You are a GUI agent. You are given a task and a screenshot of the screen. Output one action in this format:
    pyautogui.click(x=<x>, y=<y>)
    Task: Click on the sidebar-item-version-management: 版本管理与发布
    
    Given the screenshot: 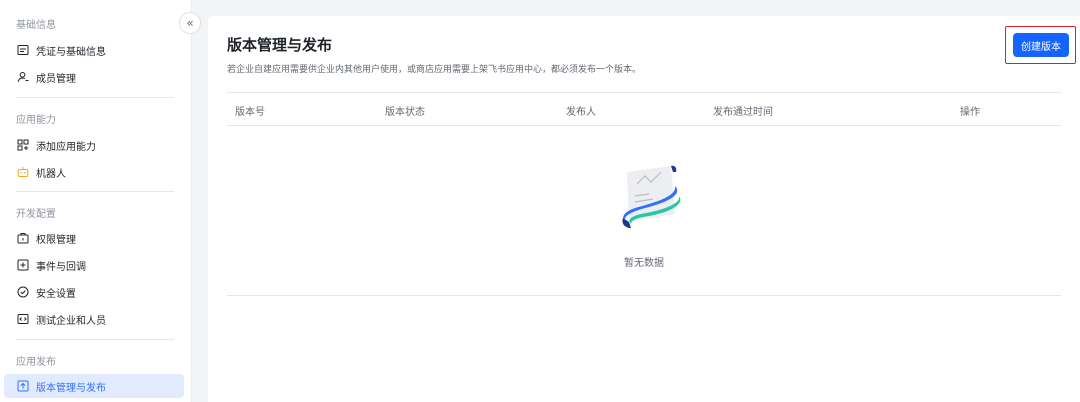 What is the action you would take?
    pyautogui.click(x=94, y=386)
    